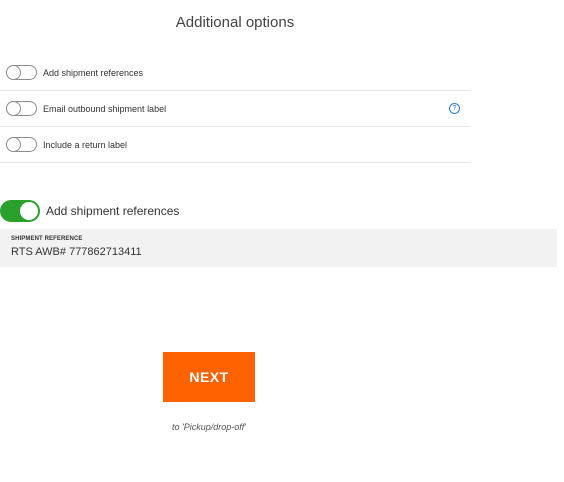  Describe the element at coordinates (209, 427) in the screenshot. I see `next-step-caption: to 'Pickup/drop-off'` at that location.